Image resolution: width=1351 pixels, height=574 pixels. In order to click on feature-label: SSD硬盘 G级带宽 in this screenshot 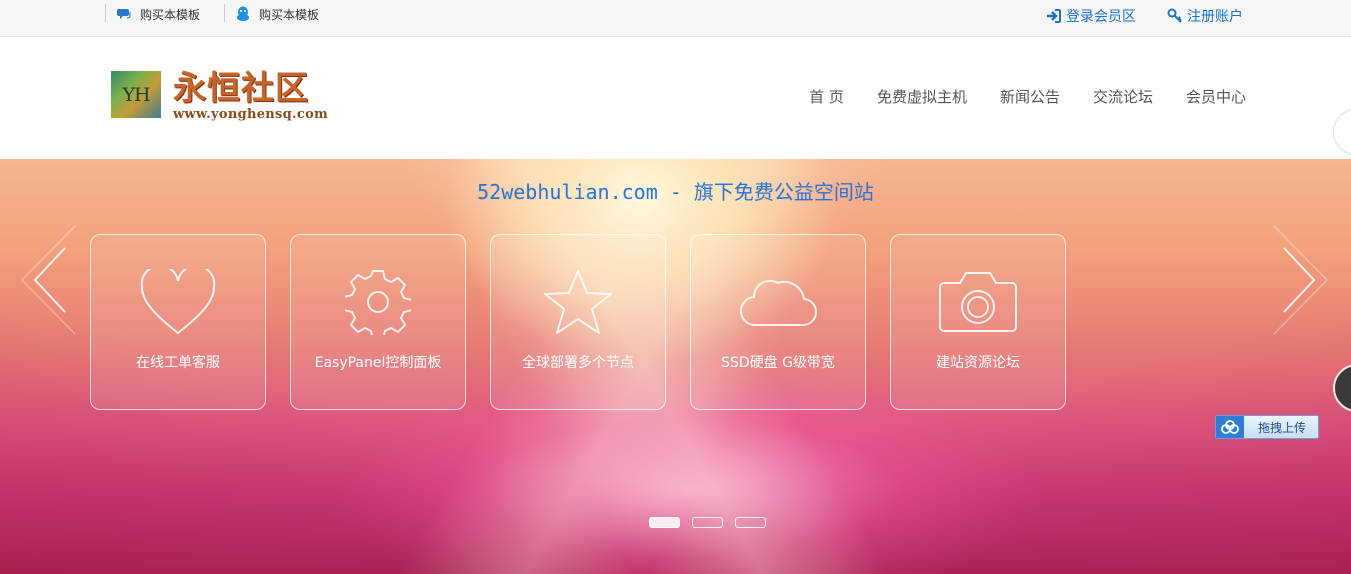, I will do `click(778, 363)`.